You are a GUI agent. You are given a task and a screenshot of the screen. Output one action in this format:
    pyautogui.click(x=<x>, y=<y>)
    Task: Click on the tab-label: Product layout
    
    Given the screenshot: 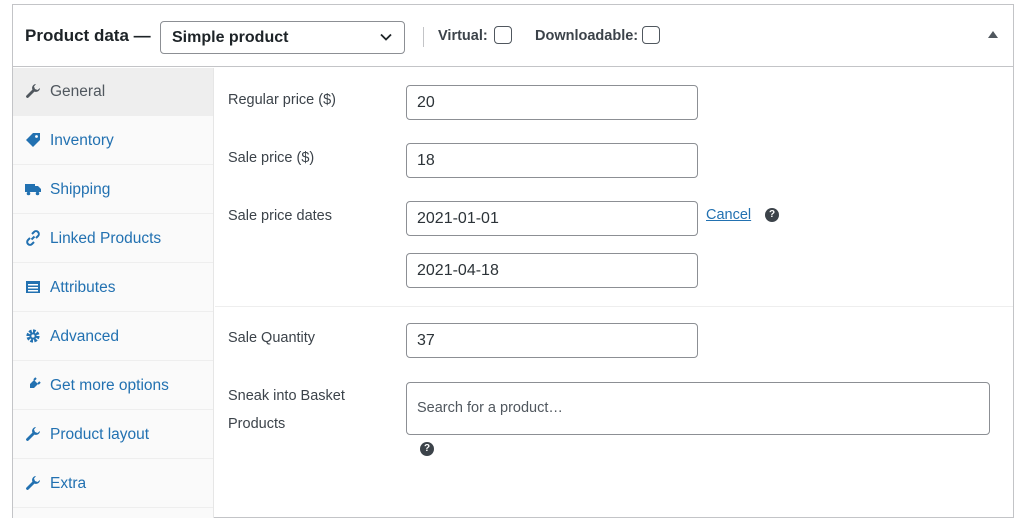 What is the action you would take?
    pyautogui.click(x=100, y=434)
    